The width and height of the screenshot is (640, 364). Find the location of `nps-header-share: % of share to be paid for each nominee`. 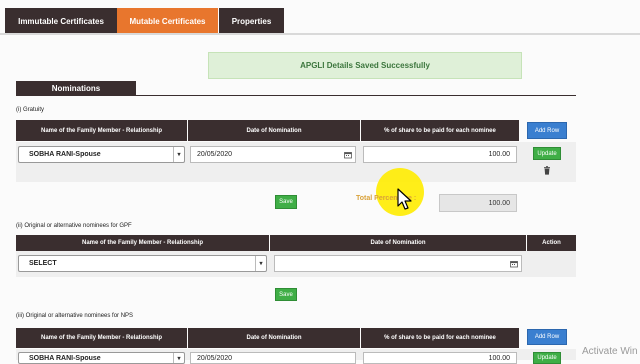

nps-header-share: % of share to be paid for each nominee is located at coordinates (440, 338).